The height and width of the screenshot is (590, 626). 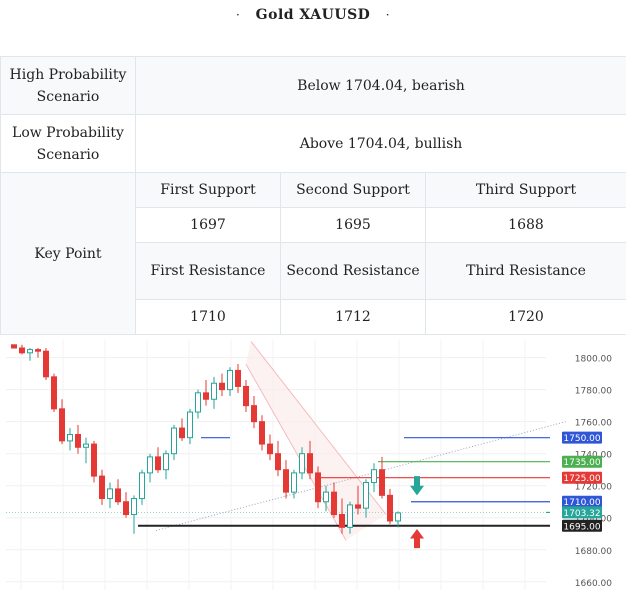 I want to click on first-resistance-value: 1710, so click(x=208, y=317).